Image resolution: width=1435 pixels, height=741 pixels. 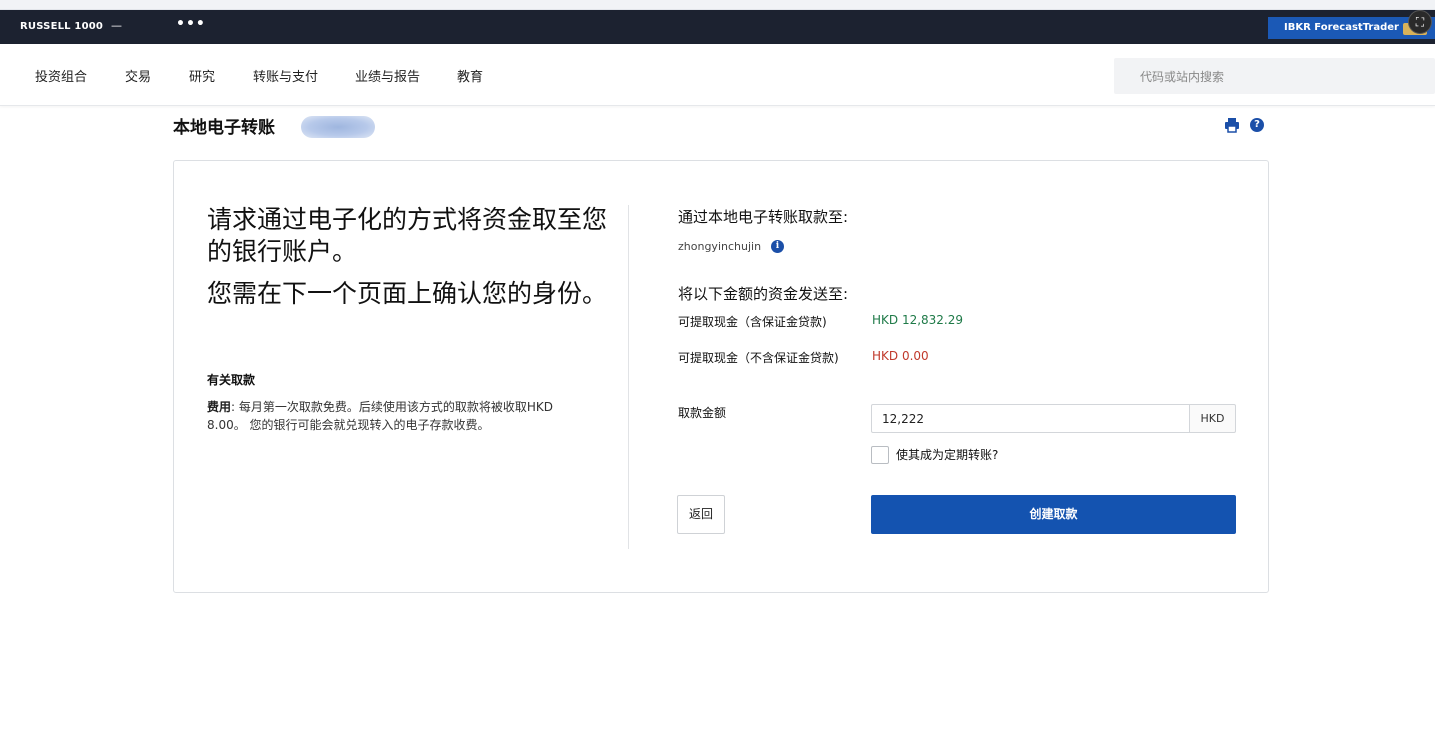 I want to click on fee-label: 费用, so click(x=219, y=407).